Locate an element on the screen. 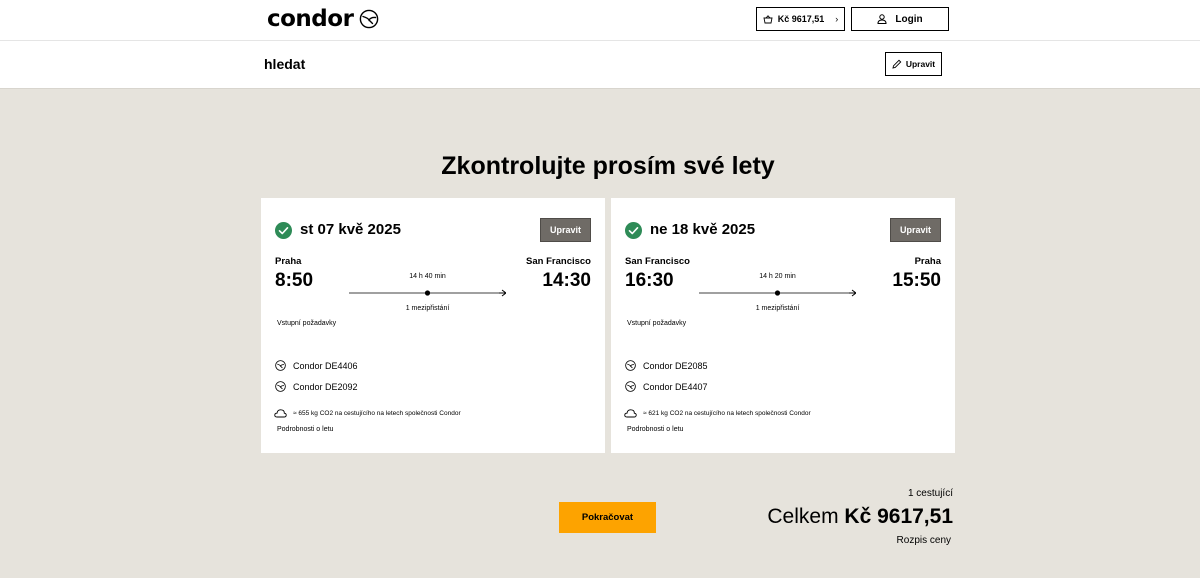  basket-button: Kč 9617,51 › is located at coordinates (800, 19).